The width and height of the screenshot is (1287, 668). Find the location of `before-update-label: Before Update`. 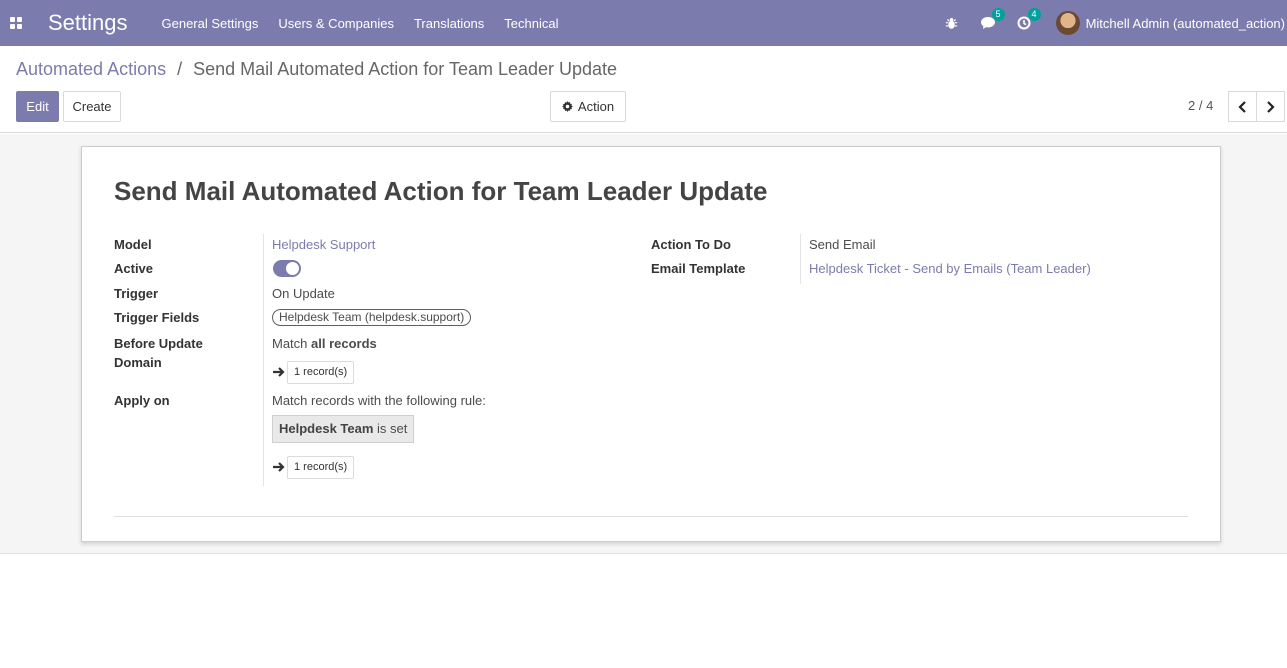

before-update-label: Before Update is located at coordinates (158, 343).